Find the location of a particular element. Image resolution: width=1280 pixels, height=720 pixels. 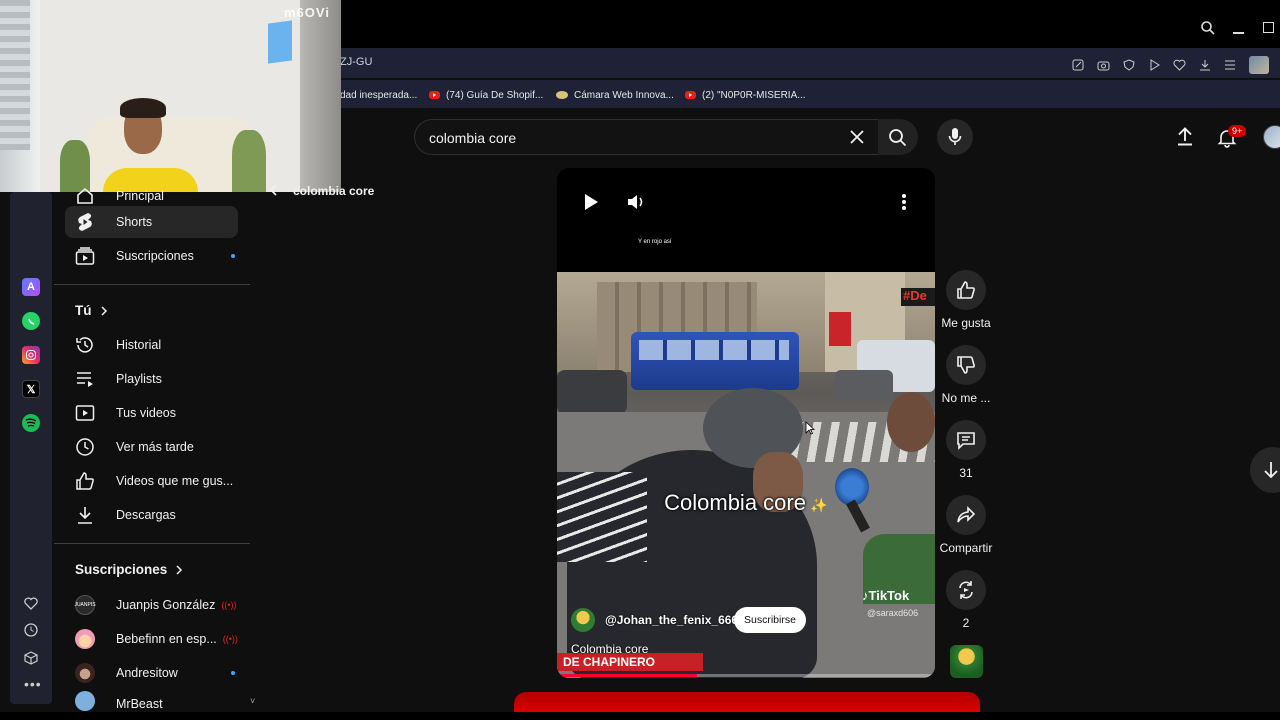

subscriptions-section-header: Suscripciones is located at coordinates (129, 569).